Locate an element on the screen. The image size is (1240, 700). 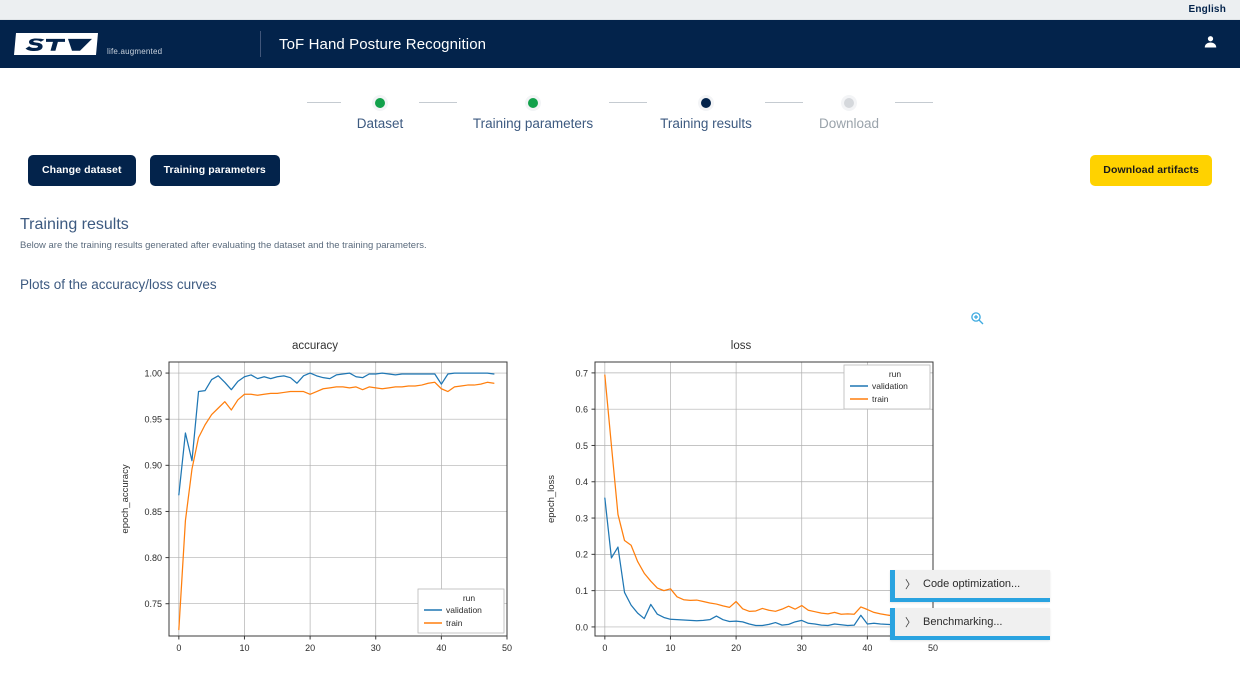
chart-accuracy-title: accuracy is located at coordinates (315, 345).